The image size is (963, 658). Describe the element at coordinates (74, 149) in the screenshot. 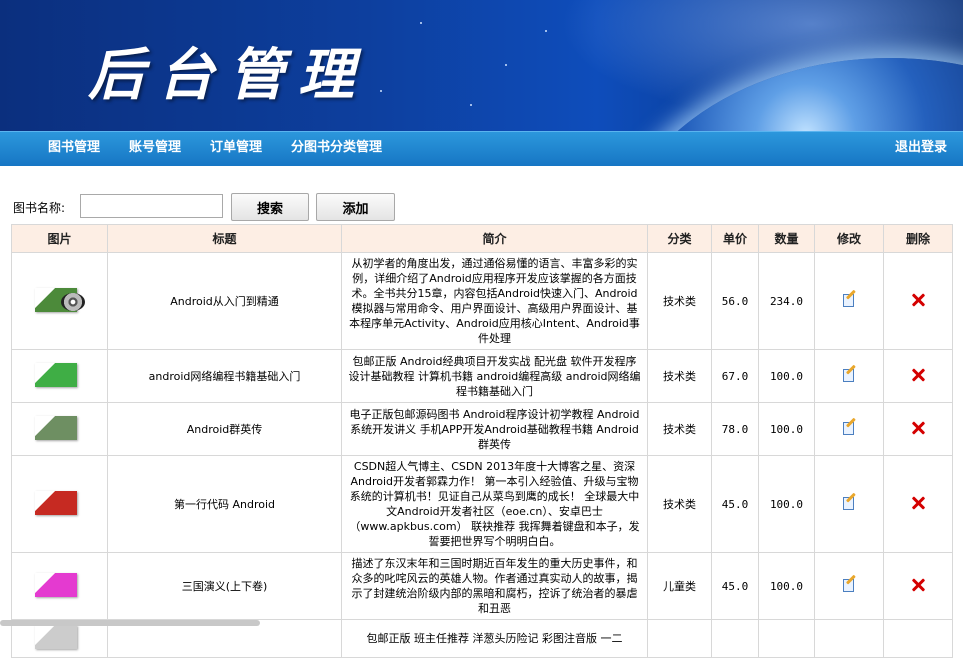

I see `nav-item-book-management: 图书管理` at that location.